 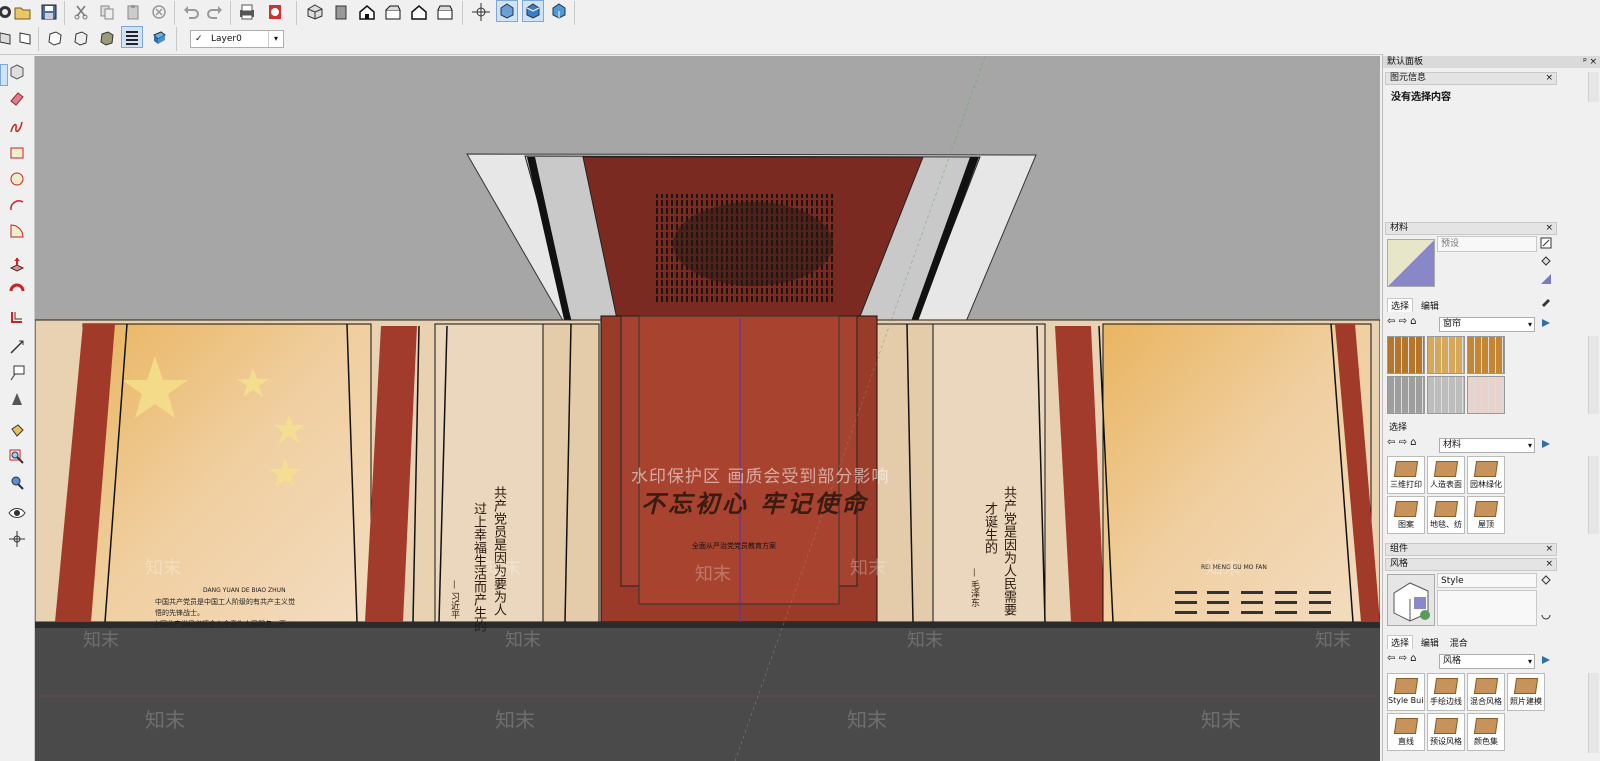 I want to click on refresh-icon, so click(x=1546, y=615).